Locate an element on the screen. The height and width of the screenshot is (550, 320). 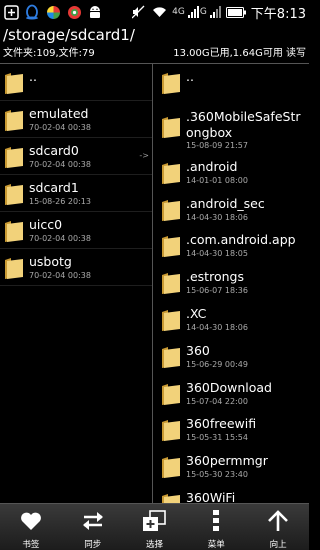
select-button: 选择 is located at coordinates (155, 527).